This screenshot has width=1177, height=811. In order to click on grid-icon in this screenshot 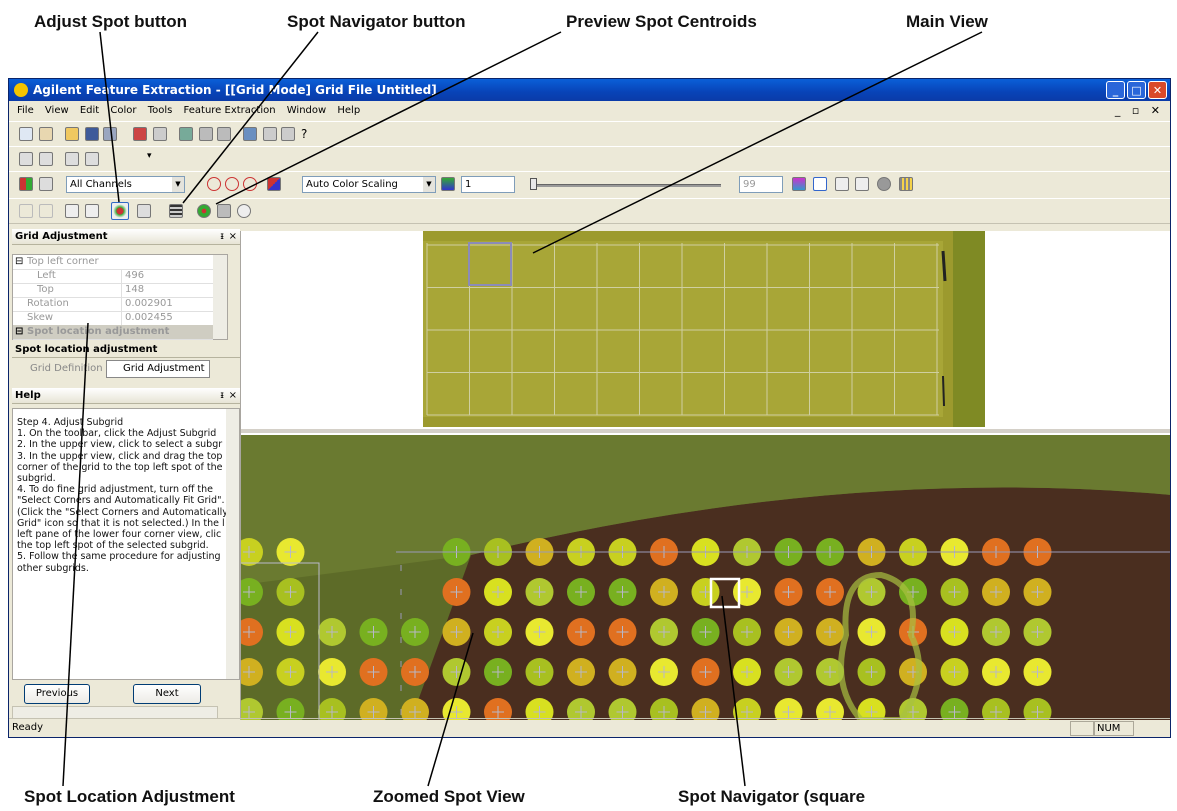, I will do `click(906, 184)`.